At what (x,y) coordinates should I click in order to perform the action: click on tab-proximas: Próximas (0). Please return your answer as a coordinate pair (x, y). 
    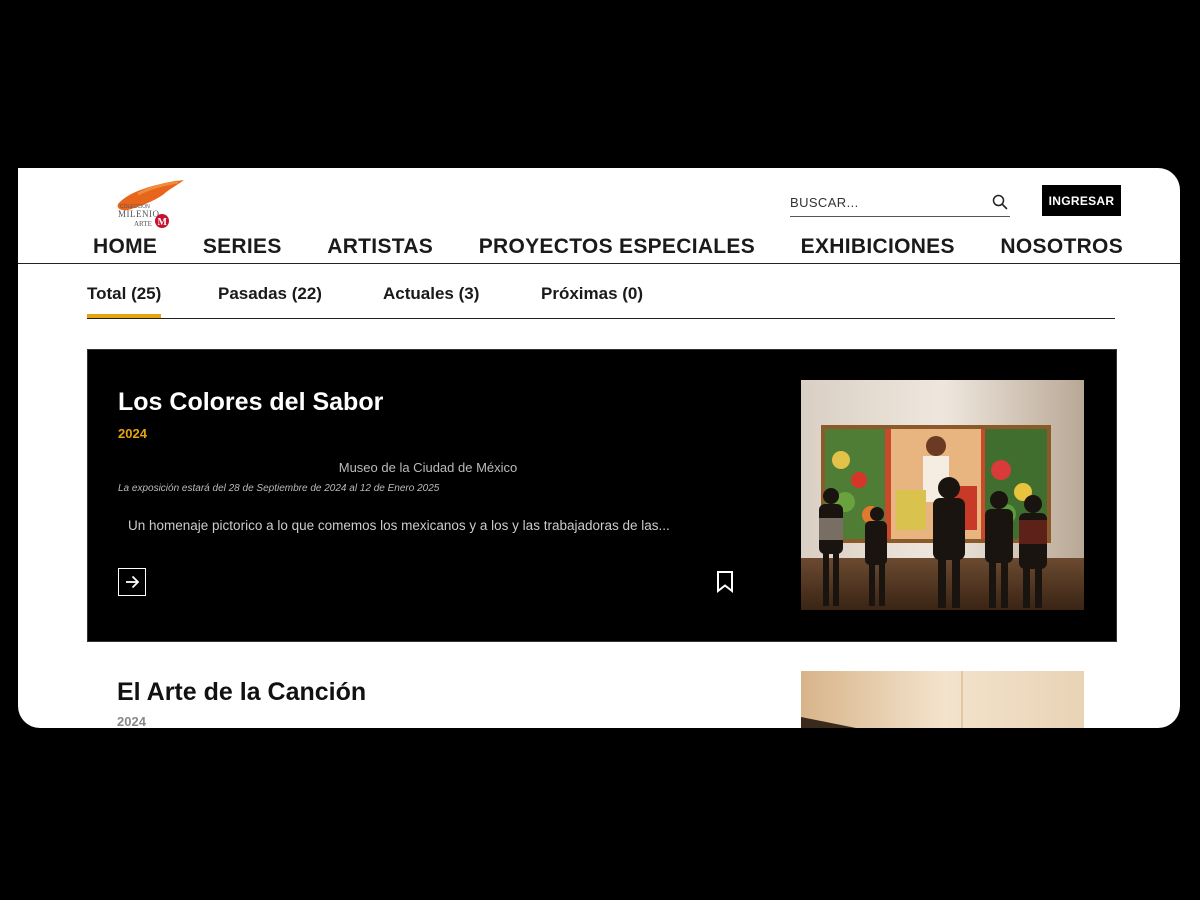
    Looking at the image, I should click on (592, 294).